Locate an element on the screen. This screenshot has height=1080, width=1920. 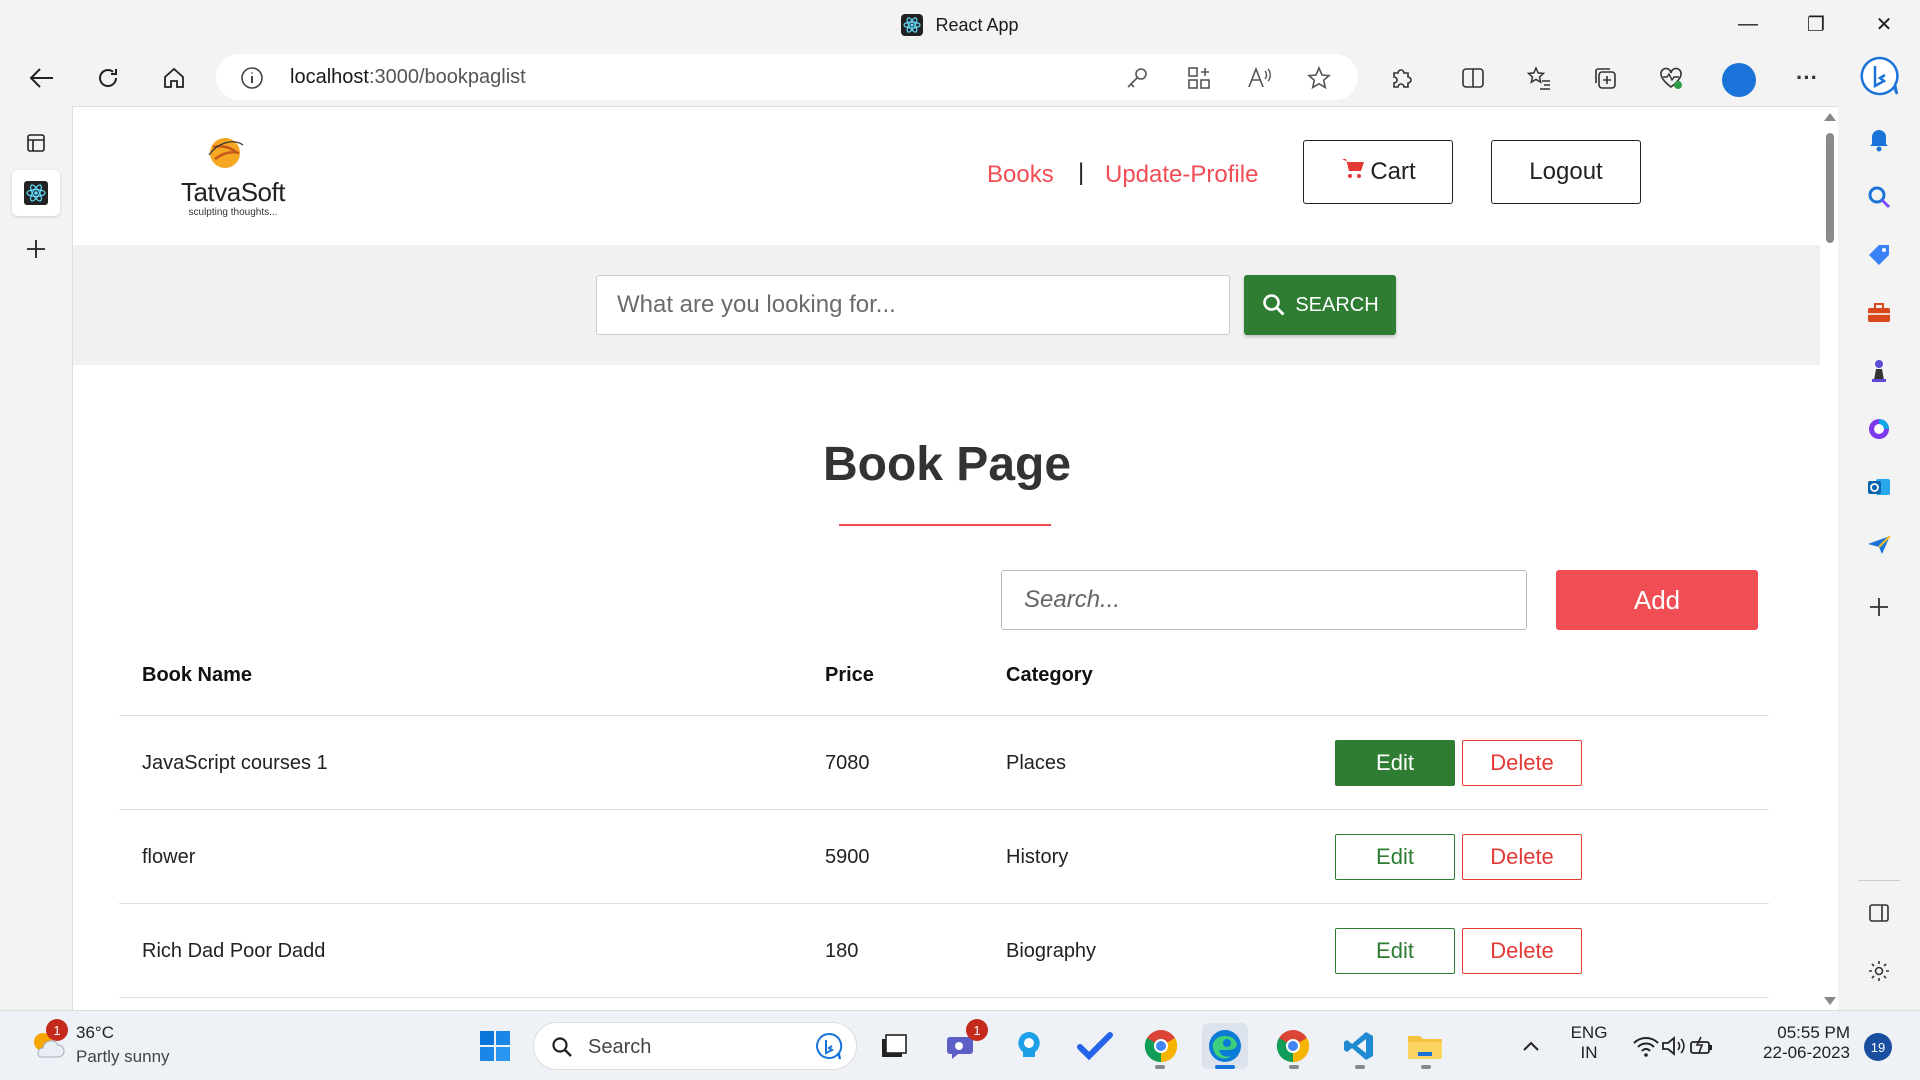
clock: 05:55 PM 22-06-2023 is located at coordinates (1795, 1043).